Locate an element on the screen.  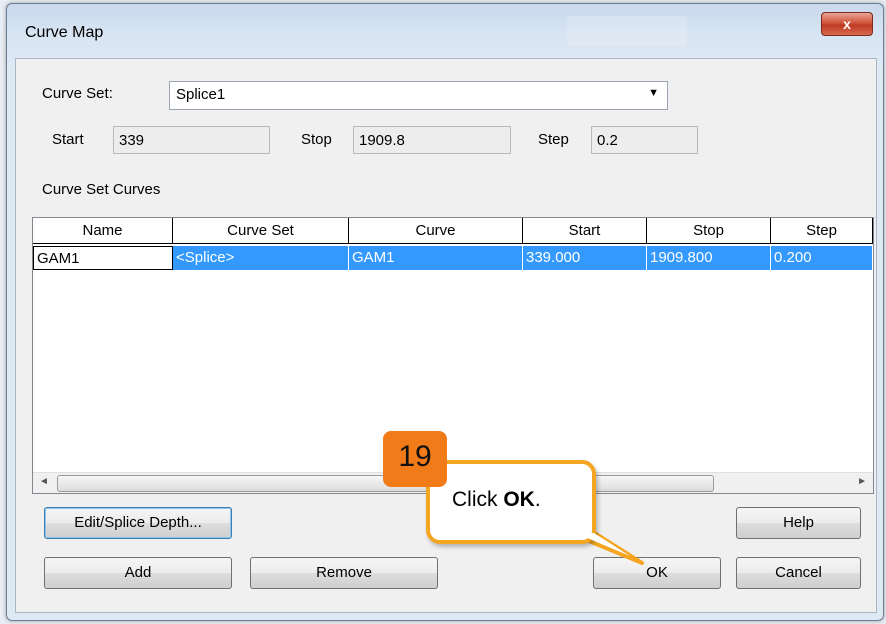
callout-pointer-cover is located at coordinates (603, 544).